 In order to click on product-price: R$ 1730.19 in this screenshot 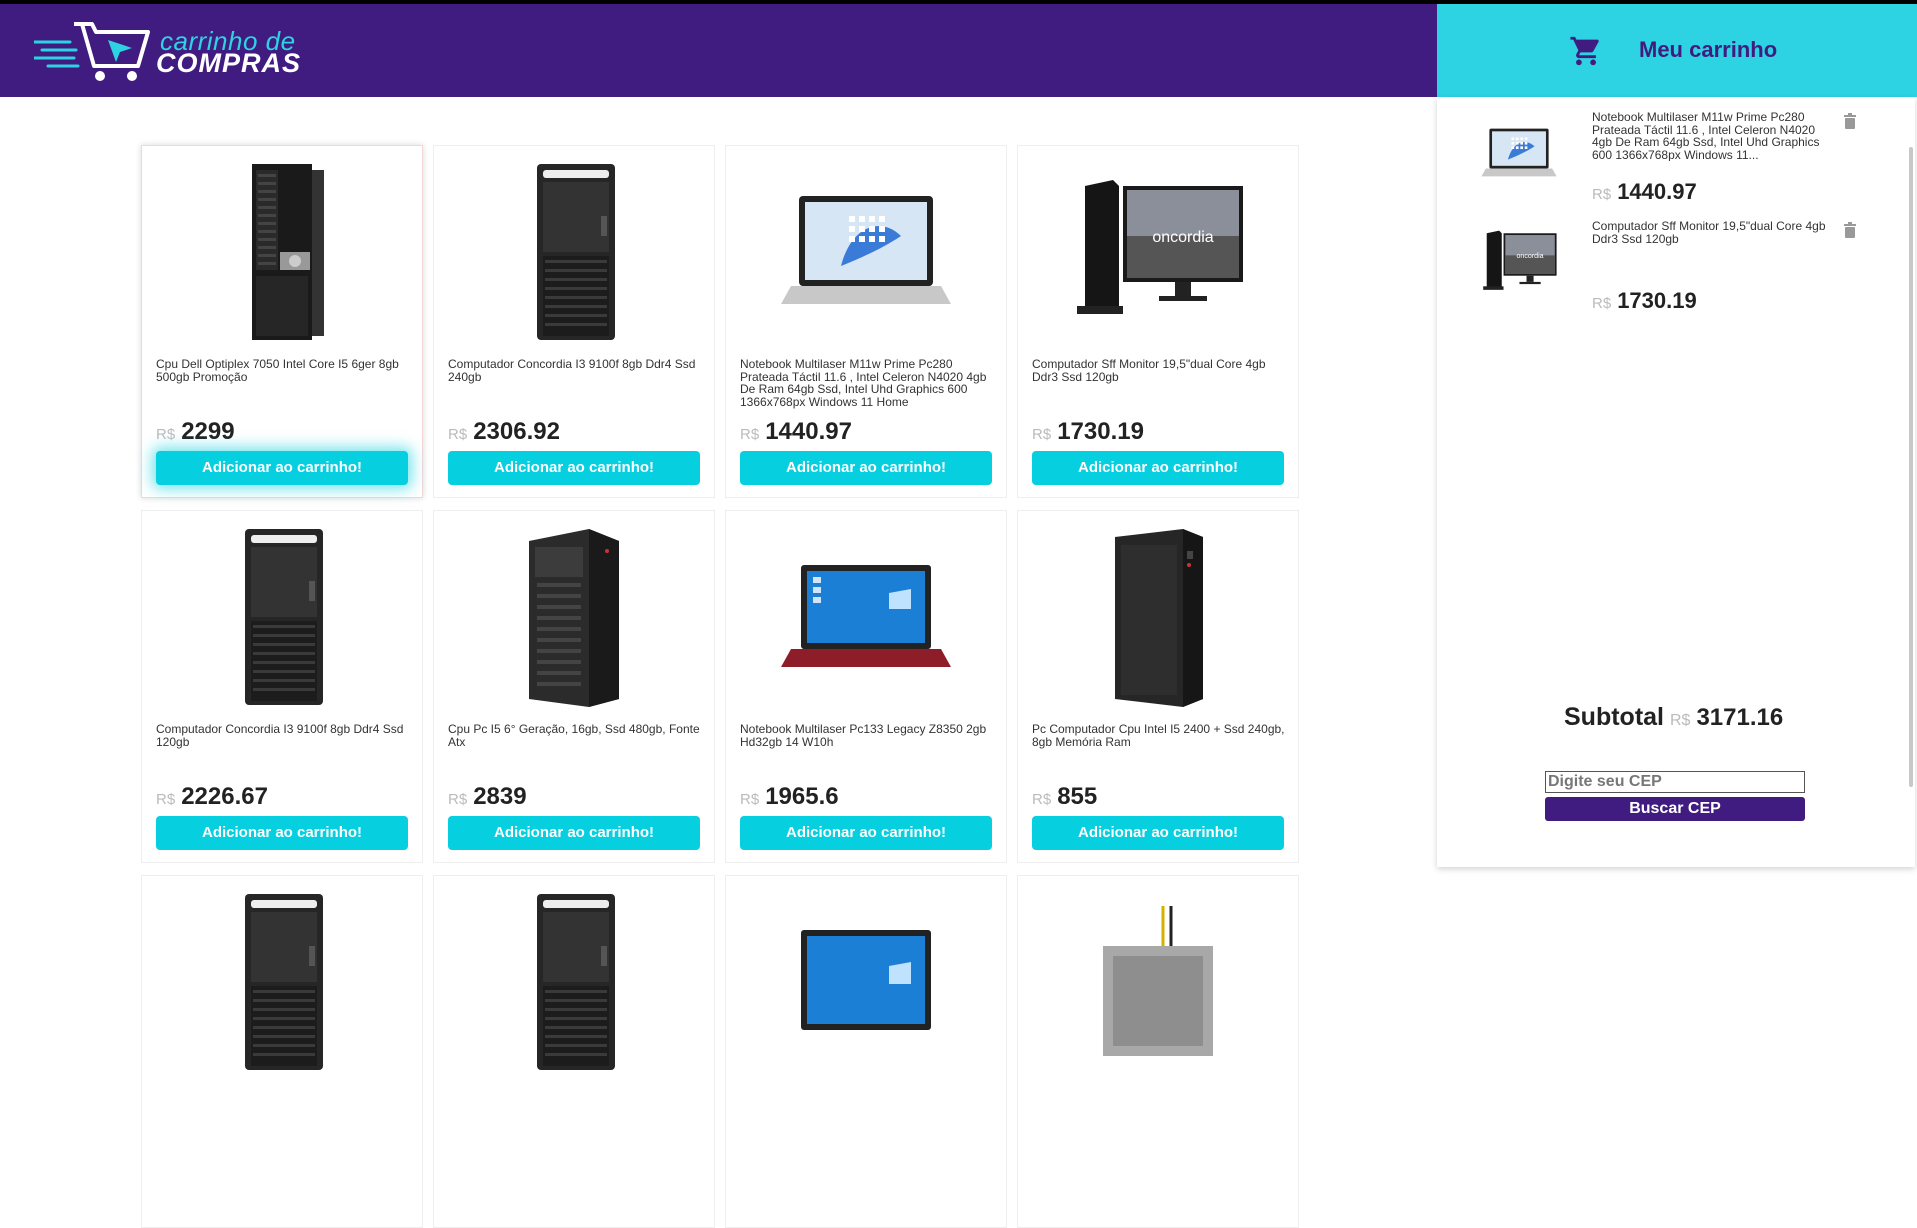, I will do `click(1088, 432)`.